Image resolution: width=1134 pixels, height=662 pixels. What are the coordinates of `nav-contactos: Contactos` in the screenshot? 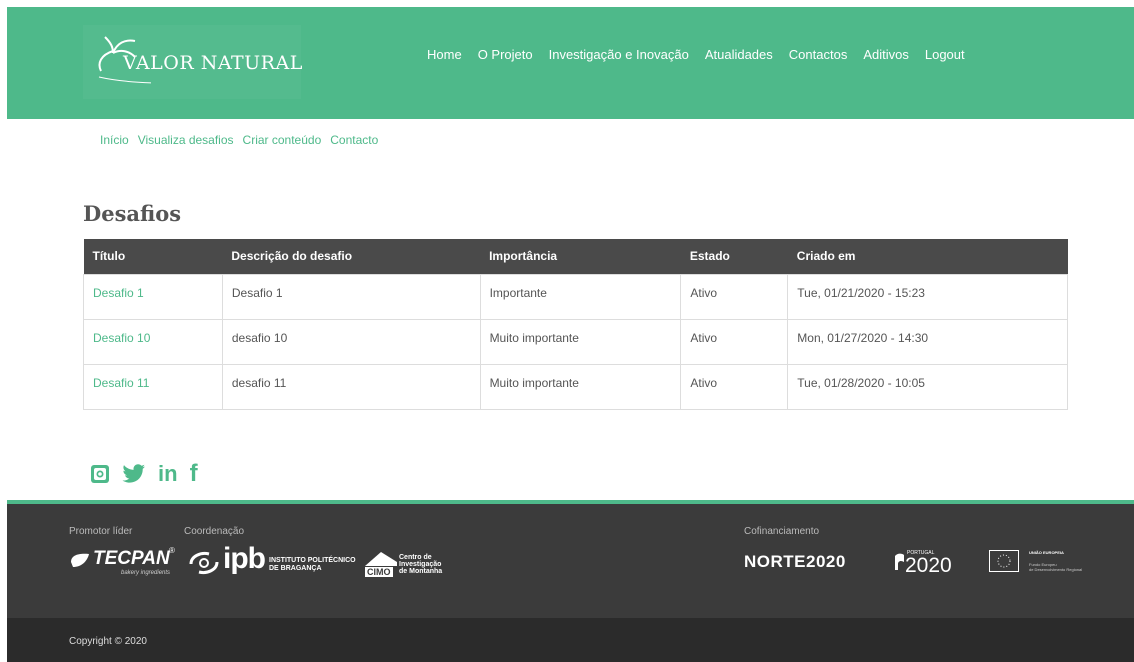 It's located at (818, 54).